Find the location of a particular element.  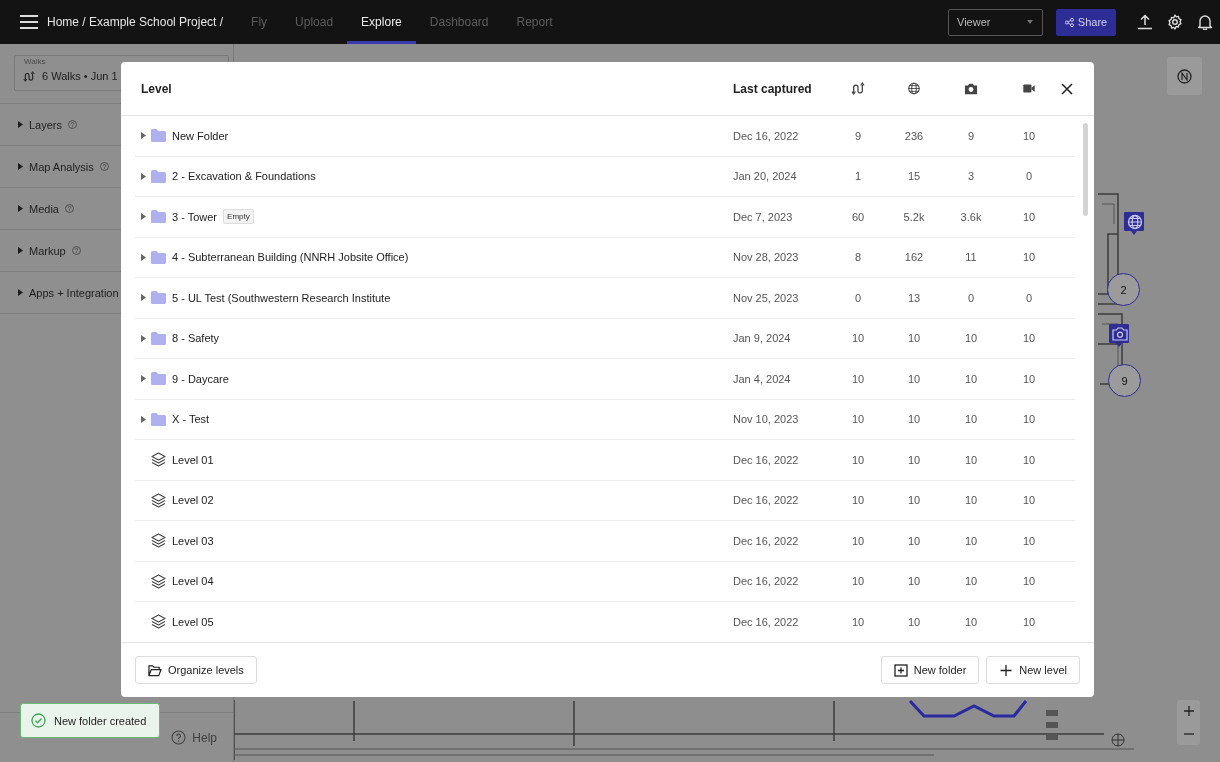

column-header: Level is located at coordinates (157, 88).